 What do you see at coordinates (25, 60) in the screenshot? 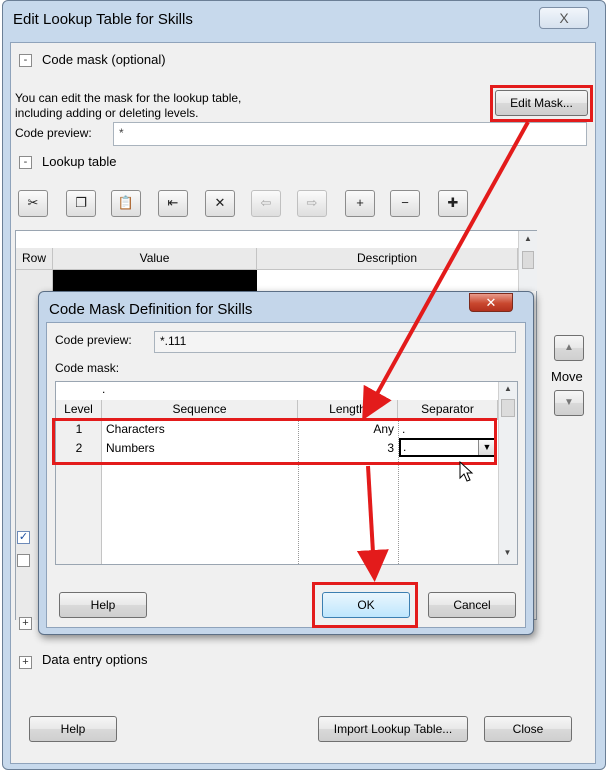
I see `code-mask-collapse-toggle: -` at bounding box center [25, 60].